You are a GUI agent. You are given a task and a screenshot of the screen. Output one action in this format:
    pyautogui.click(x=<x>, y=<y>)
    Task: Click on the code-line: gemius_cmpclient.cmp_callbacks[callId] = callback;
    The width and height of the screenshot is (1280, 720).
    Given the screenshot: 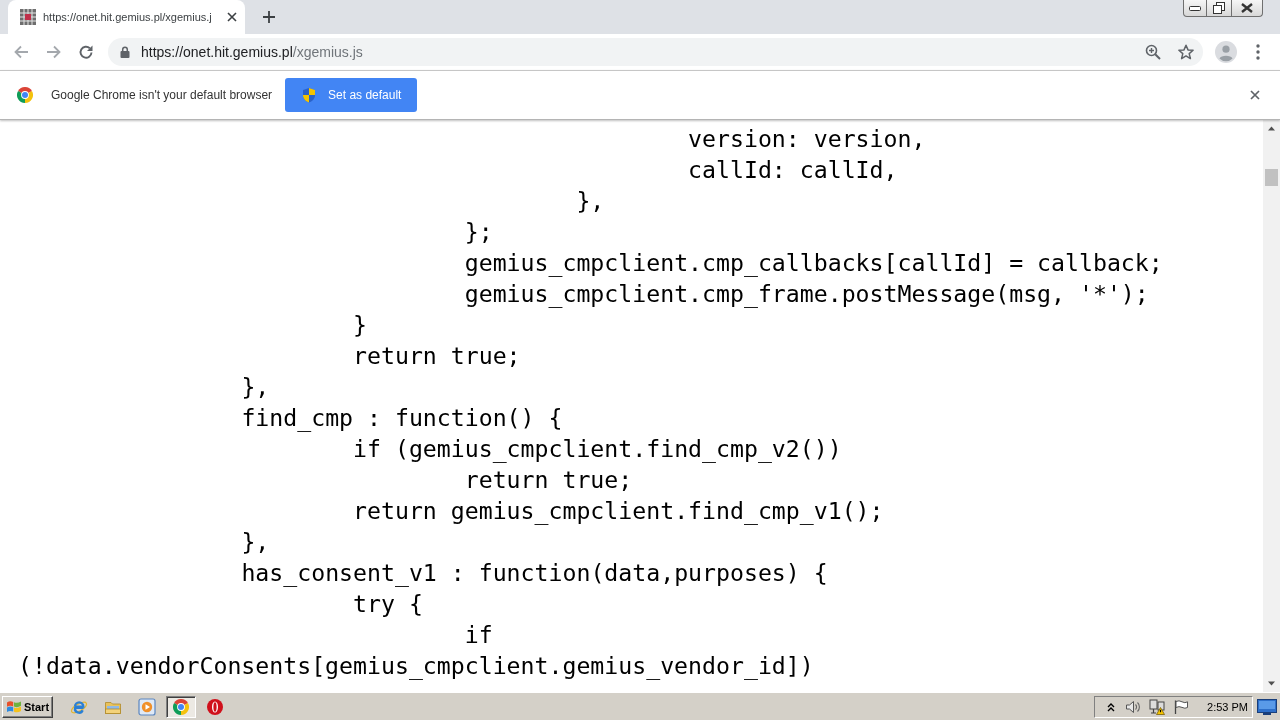 What is the action you would take?
    pyautogui.click(x=813, y=262)
    